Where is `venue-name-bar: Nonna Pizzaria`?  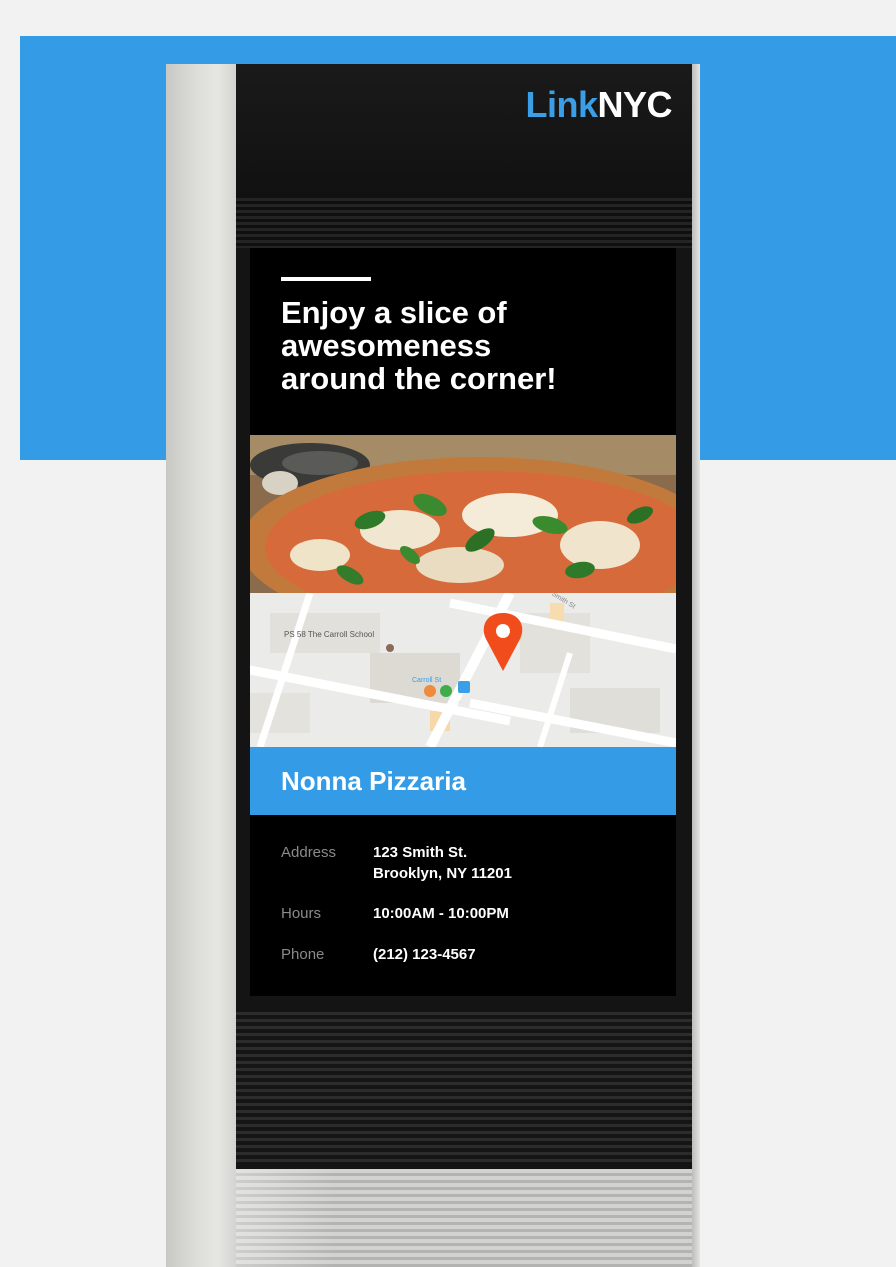
venue-name-bar: Nonna Pizzaria is located at coordinates (463, 781).